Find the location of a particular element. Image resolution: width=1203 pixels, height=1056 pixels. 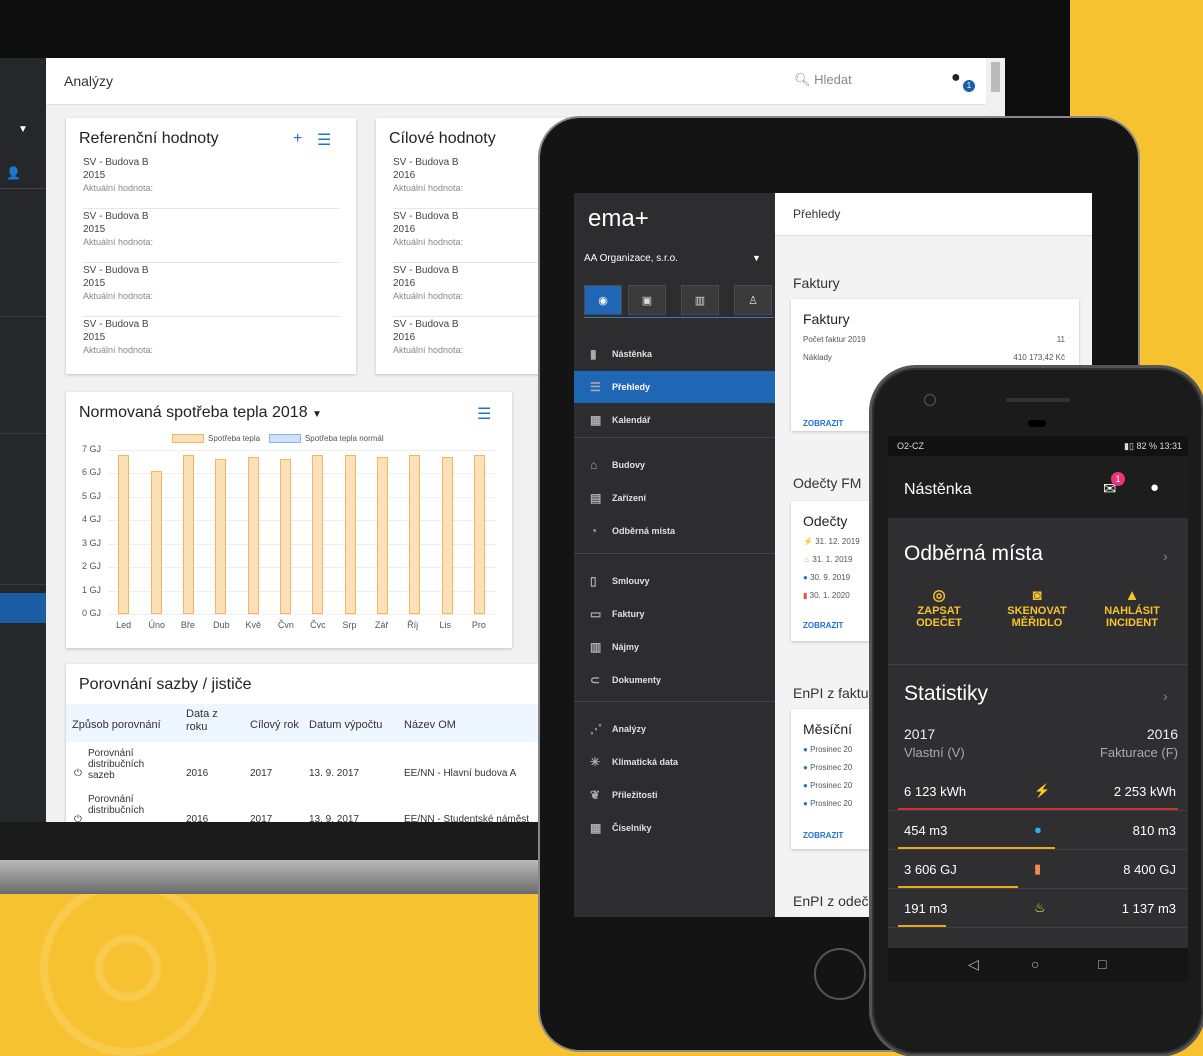

own-value: 3 606 GJ is located at coordinates (930, 869).